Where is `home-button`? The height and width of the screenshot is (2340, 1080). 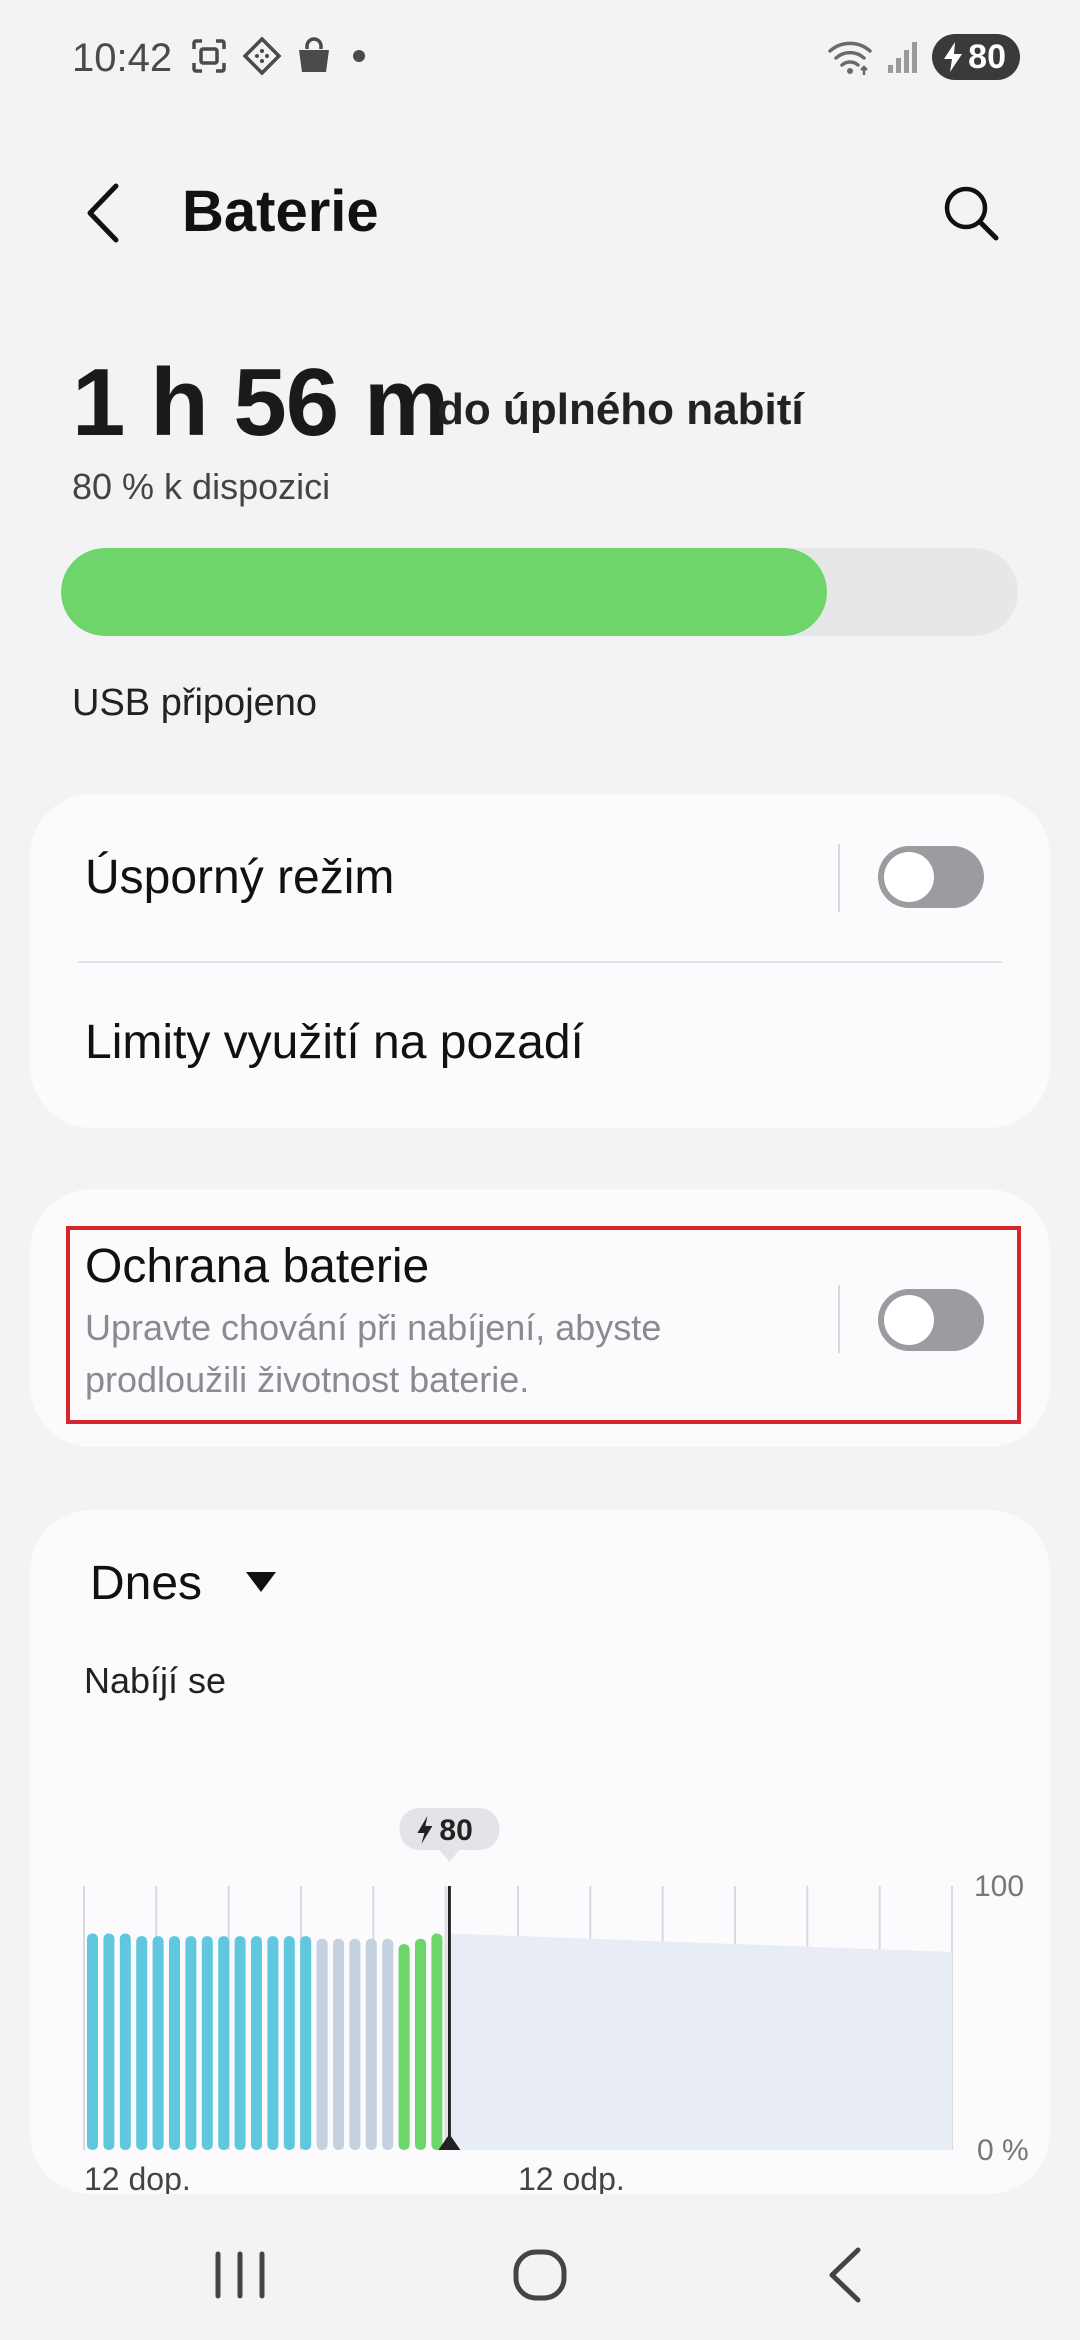
home-button is located at coordinates (540, 2275).